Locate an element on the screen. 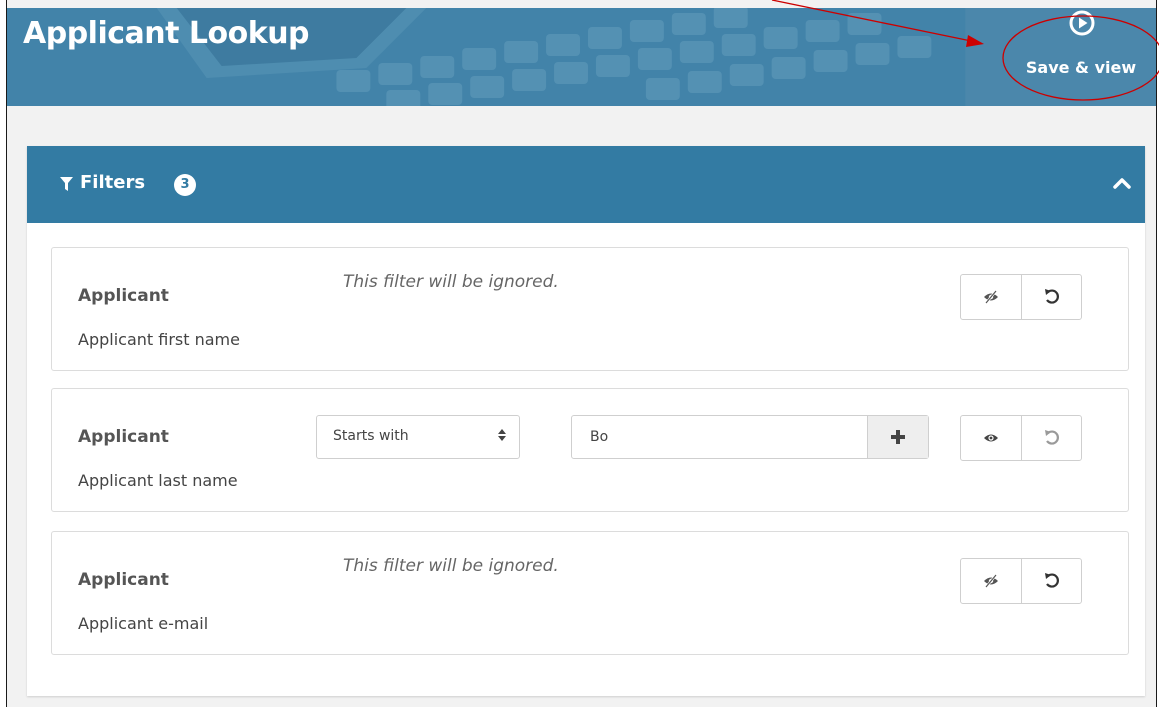  plus-icon is located at coordinates (898, 437).